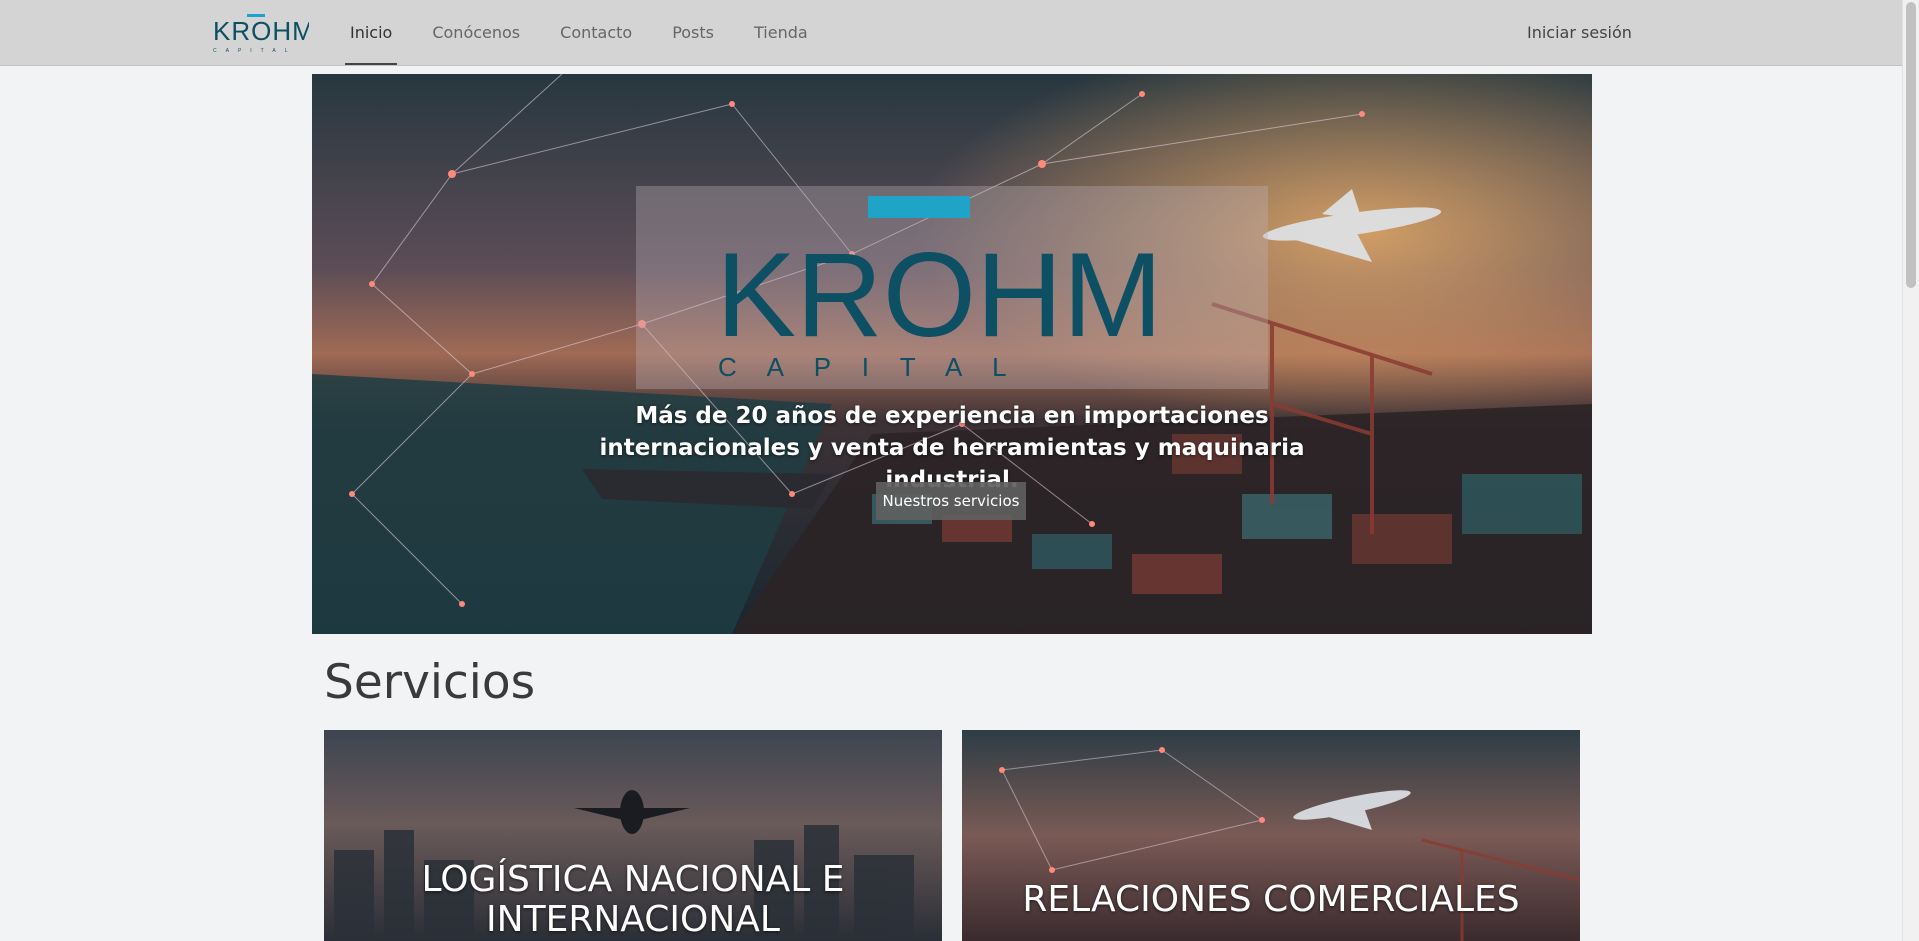 This screenshot has width=1919, height=941. Describe the element at coordinates (254, 51) in the screenshot. I see `brand-logo-sub: CAPITAL` at that location.